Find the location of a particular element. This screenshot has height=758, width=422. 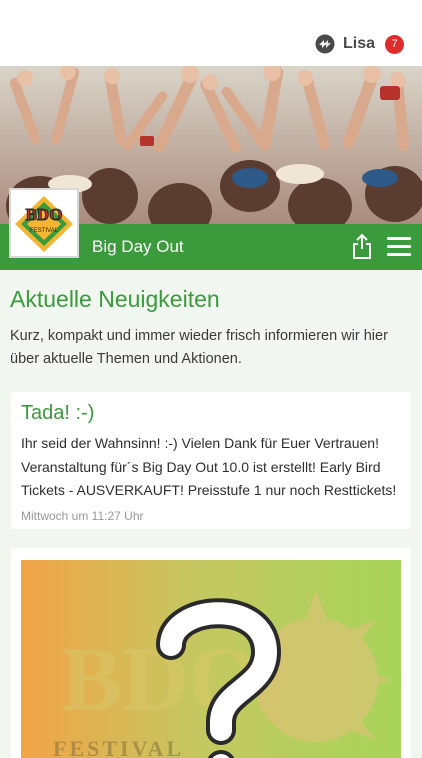

image-brand-subtext: FESTIVAL is located at coordinates (118, 747).